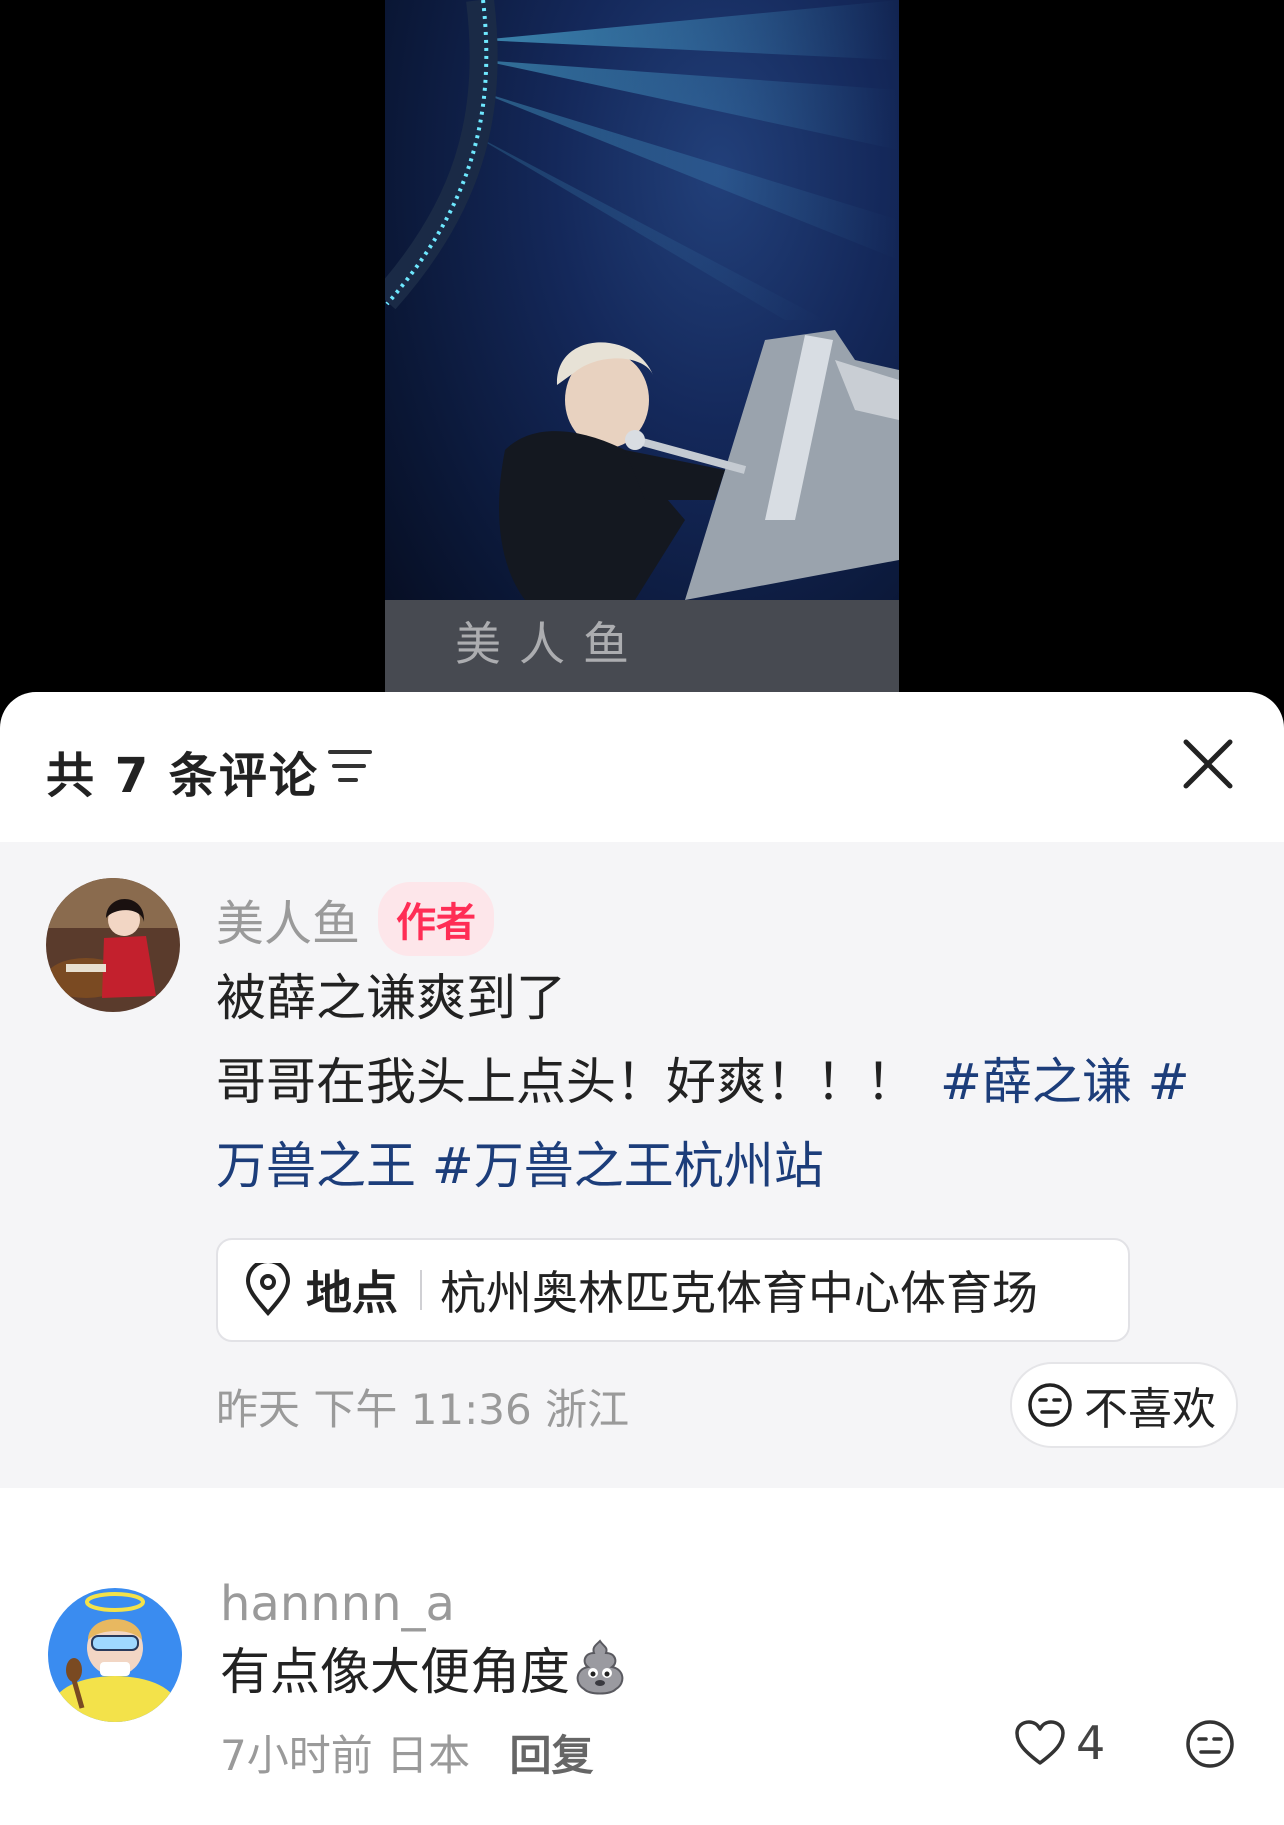 This screenshot has width=1284, height=1825. What do you see at coordinates (1208, 764) in the screenshot?
I see `close-icon` at bounding box center [1208, 764].